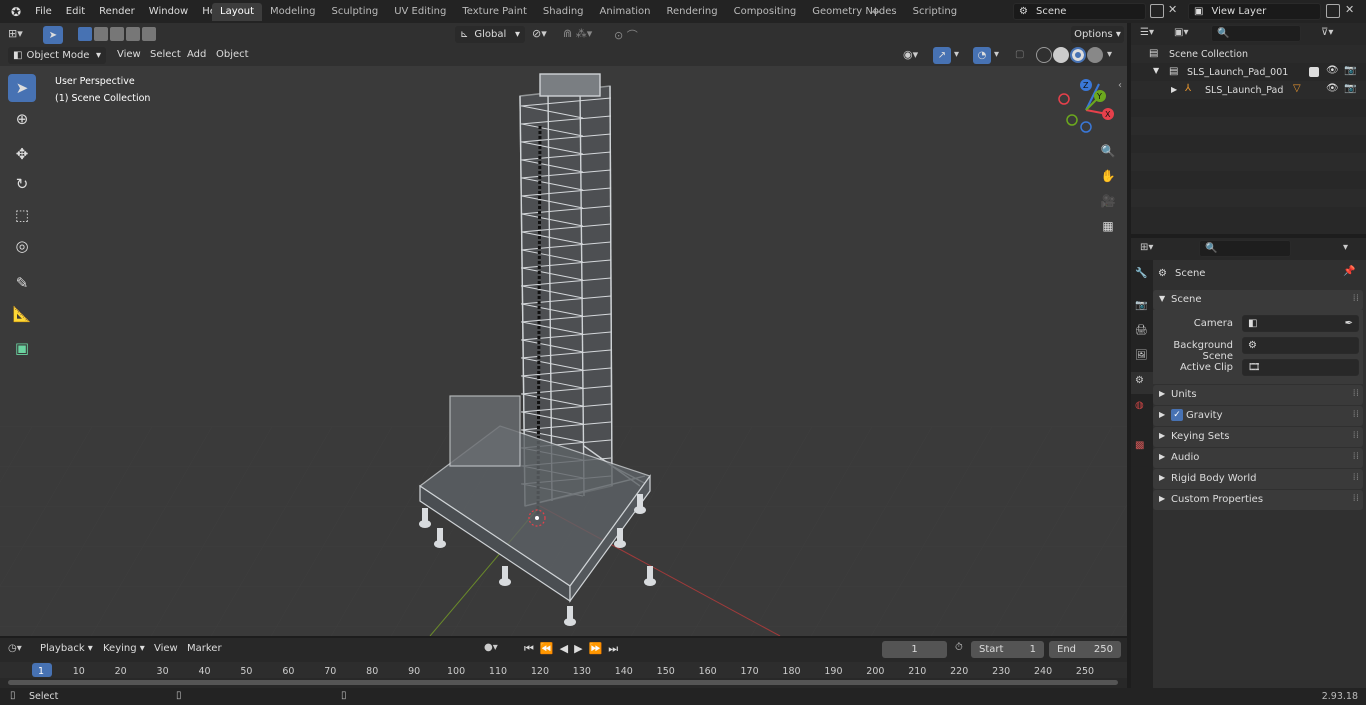 Image resolution: width=1366 pixels, height=705 pixels. What do you see at coordinates (596, 649) in the screenshot?
I see `next-keyframe-icon: ⏩` at bounding box center [596, 649].